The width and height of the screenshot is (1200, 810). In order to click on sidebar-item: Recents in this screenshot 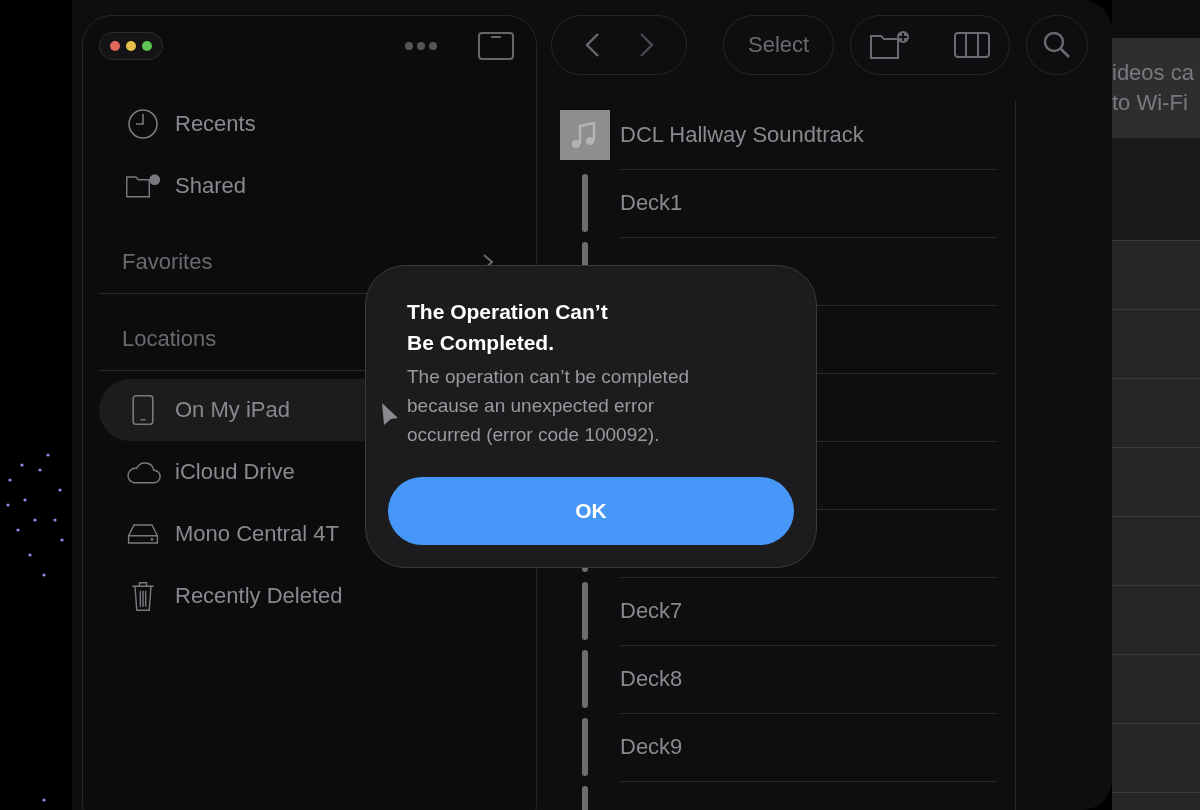, I will do `click(306, 124)`.